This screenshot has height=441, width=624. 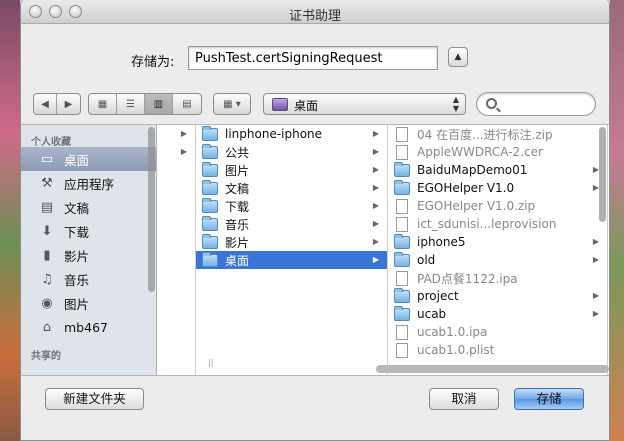 What do you see at coordinates (94, 399) in the screenshot?
I see `new-folder-button: 新建文件夹` at bounding box center [94, 399].